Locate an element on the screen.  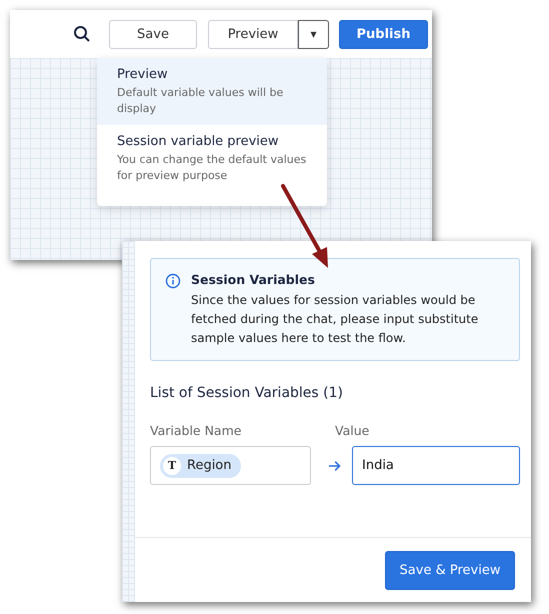
publish-button: Publish is located at coordinates (383, 34).